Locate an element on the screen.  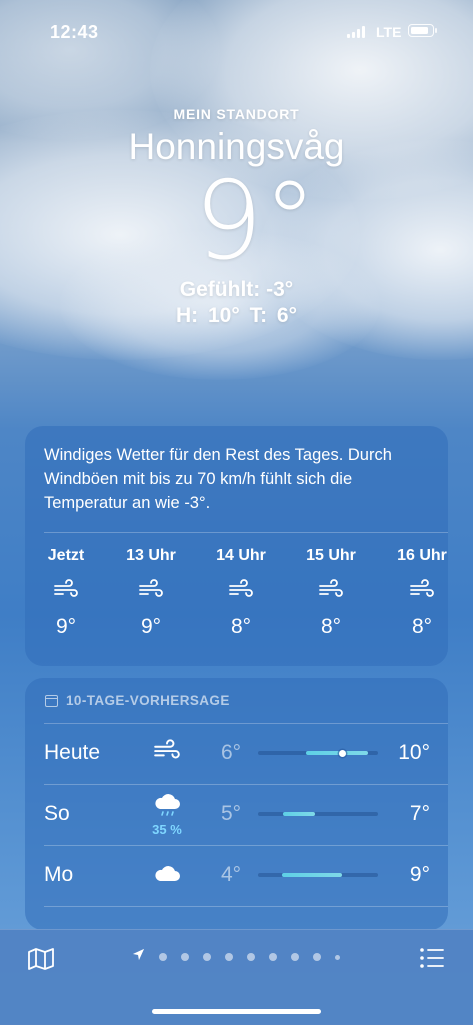
status-bar: 12:43 LTE is located at coordinates (236, 32).